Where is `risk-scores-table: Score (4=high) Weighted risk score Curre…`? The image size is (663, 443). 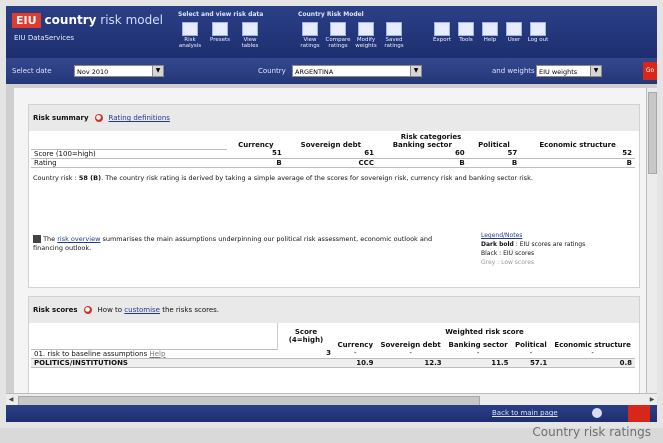
risk-scores-table: Score (4=high) Weighted risk score Curre… is located at coordinates (333, 345).